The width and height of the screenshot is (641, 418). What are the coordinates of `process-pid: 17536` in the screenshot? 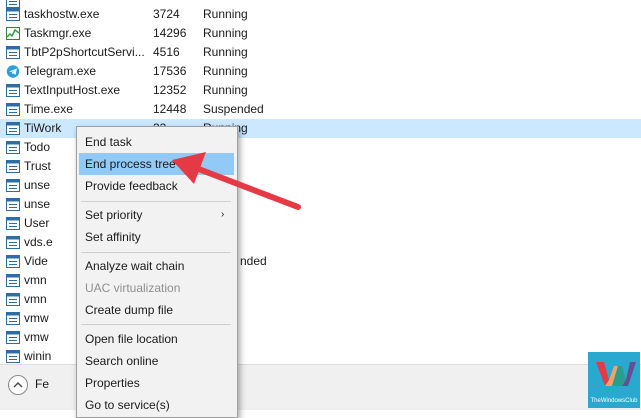 It's located at (170, 71).